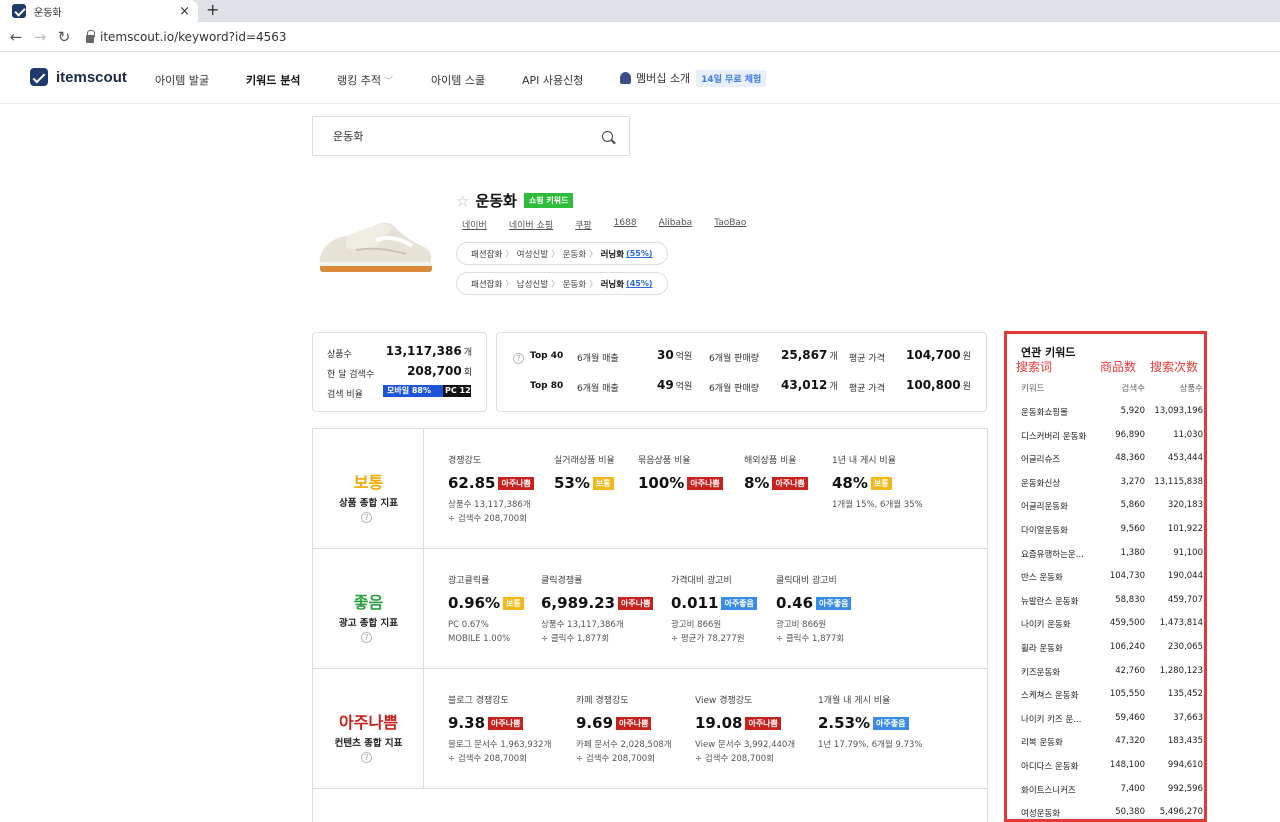  Describe the element at coordinates (1185, 788) in the screenshot. I see `related-product-count: 992,596` at that location.